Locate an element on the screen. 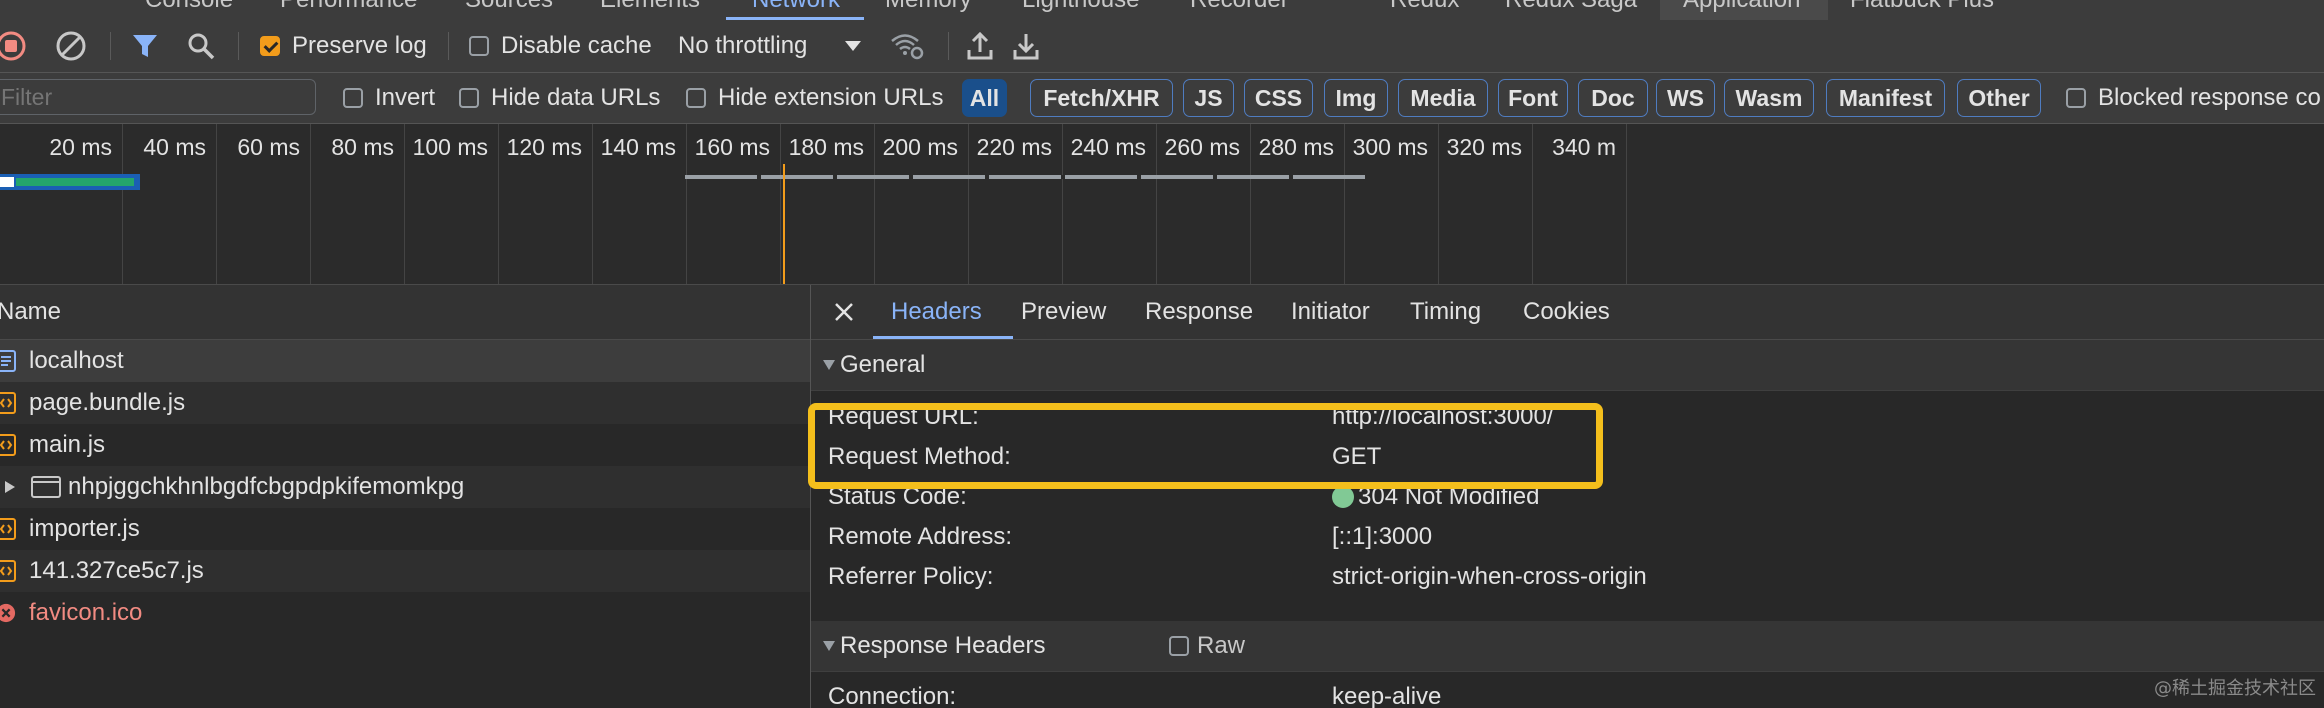  timeline-tick-label: 160 ms is located at coordinates (732, 147).